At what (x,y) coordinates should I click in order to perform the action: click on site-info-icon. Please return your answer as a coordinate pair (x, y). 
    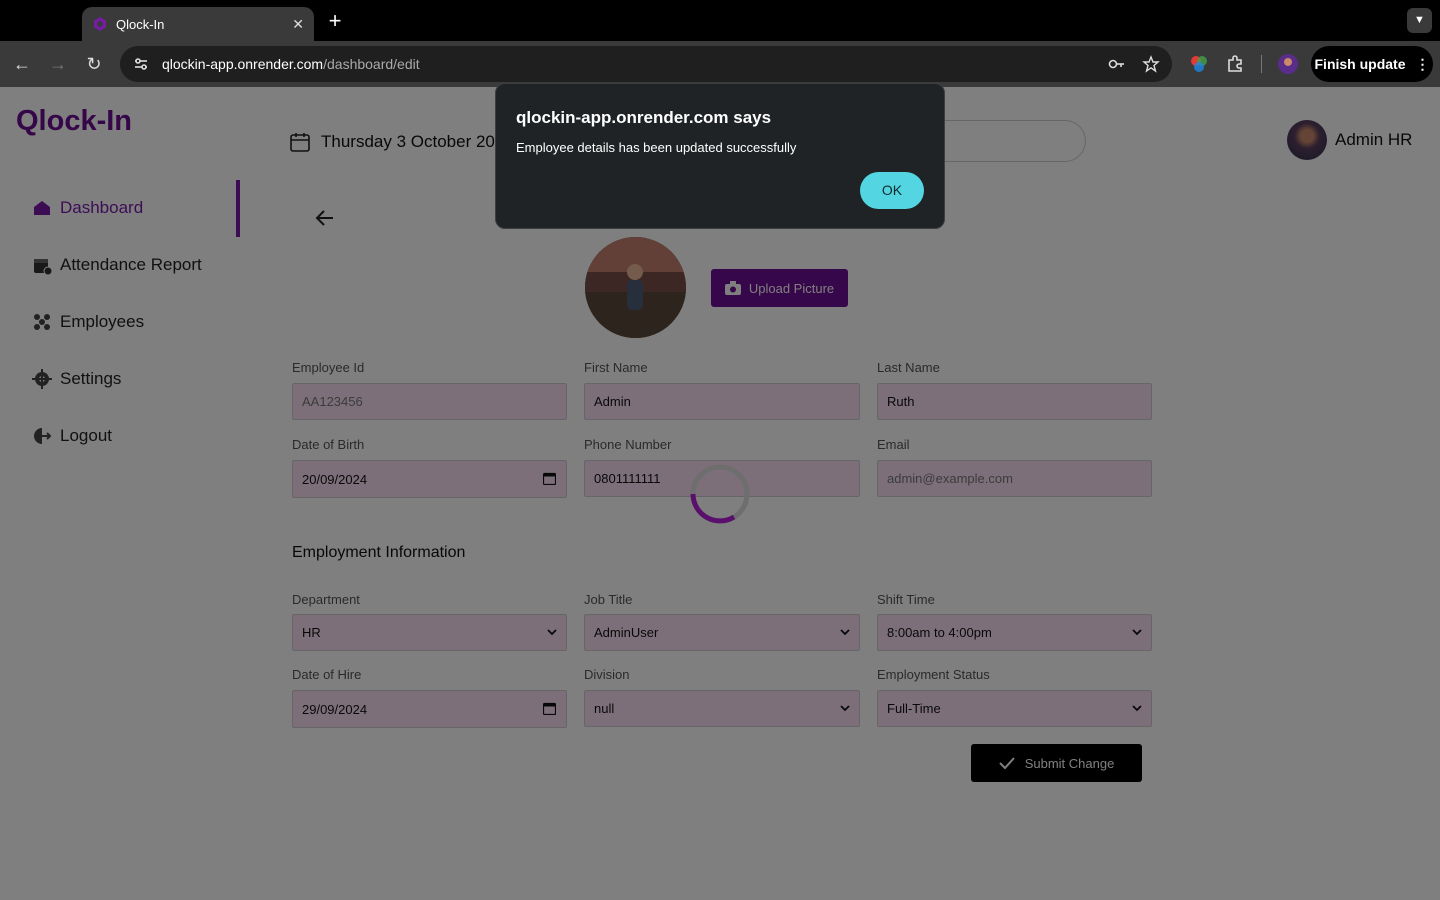
    Looking at the image, I should click on (141, 64).